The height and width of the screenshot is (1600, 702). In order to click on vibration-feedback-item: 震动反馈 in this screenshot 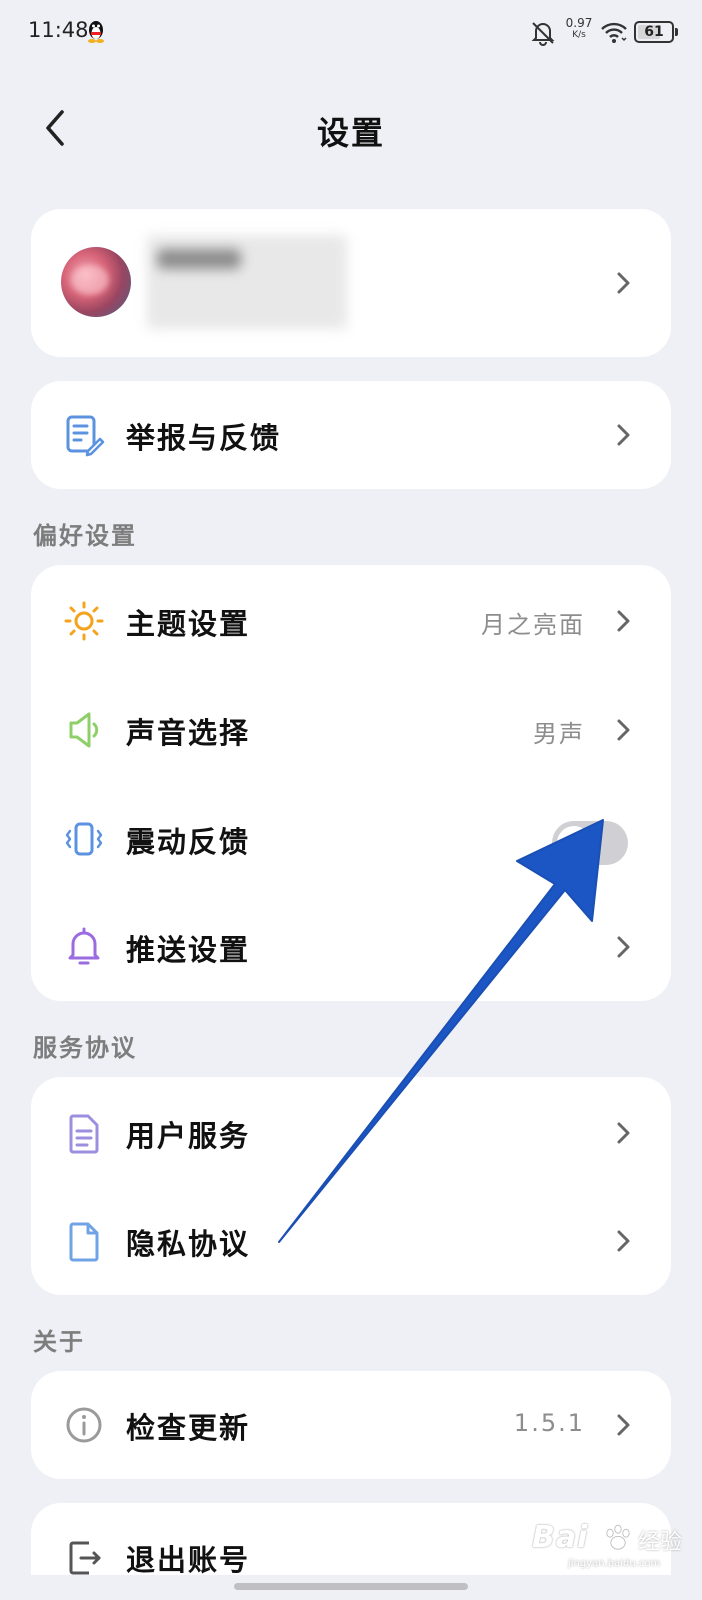, I will do `click(351, 839)`.